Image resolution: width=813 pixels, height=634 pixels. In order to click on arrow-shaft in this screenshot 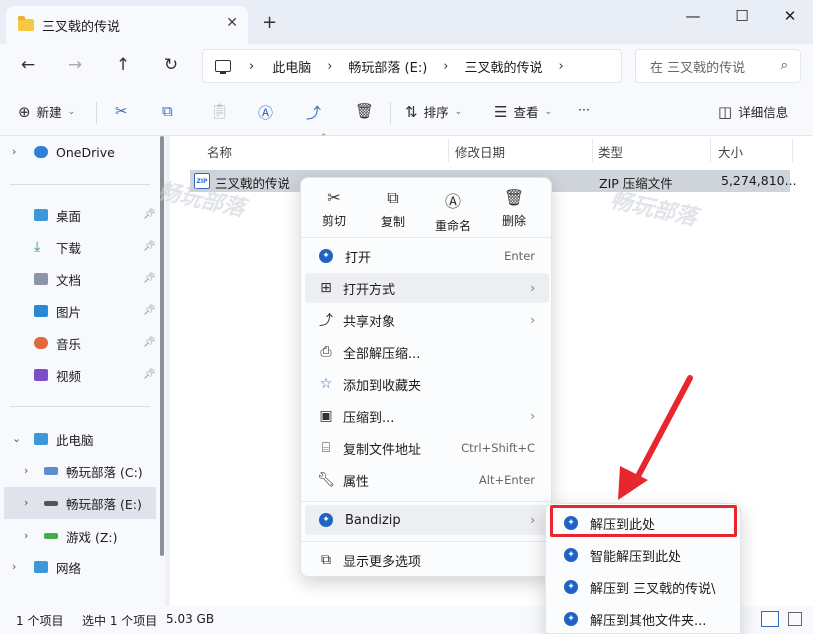, I will do `click(663, 429)`.